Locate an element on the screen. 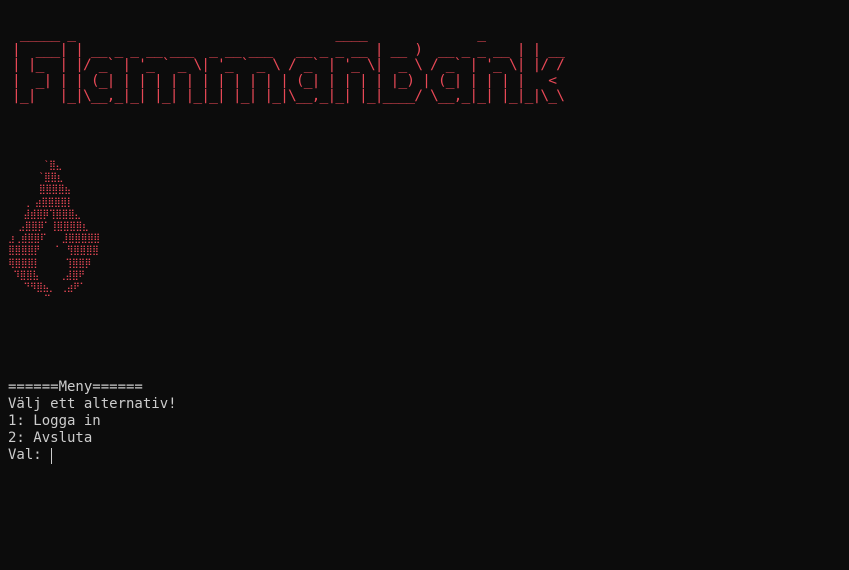 The width and height of the screenshot is (849, 570). menu-instruction: Välj ett alternativ! is located at coordinates (92, 404).